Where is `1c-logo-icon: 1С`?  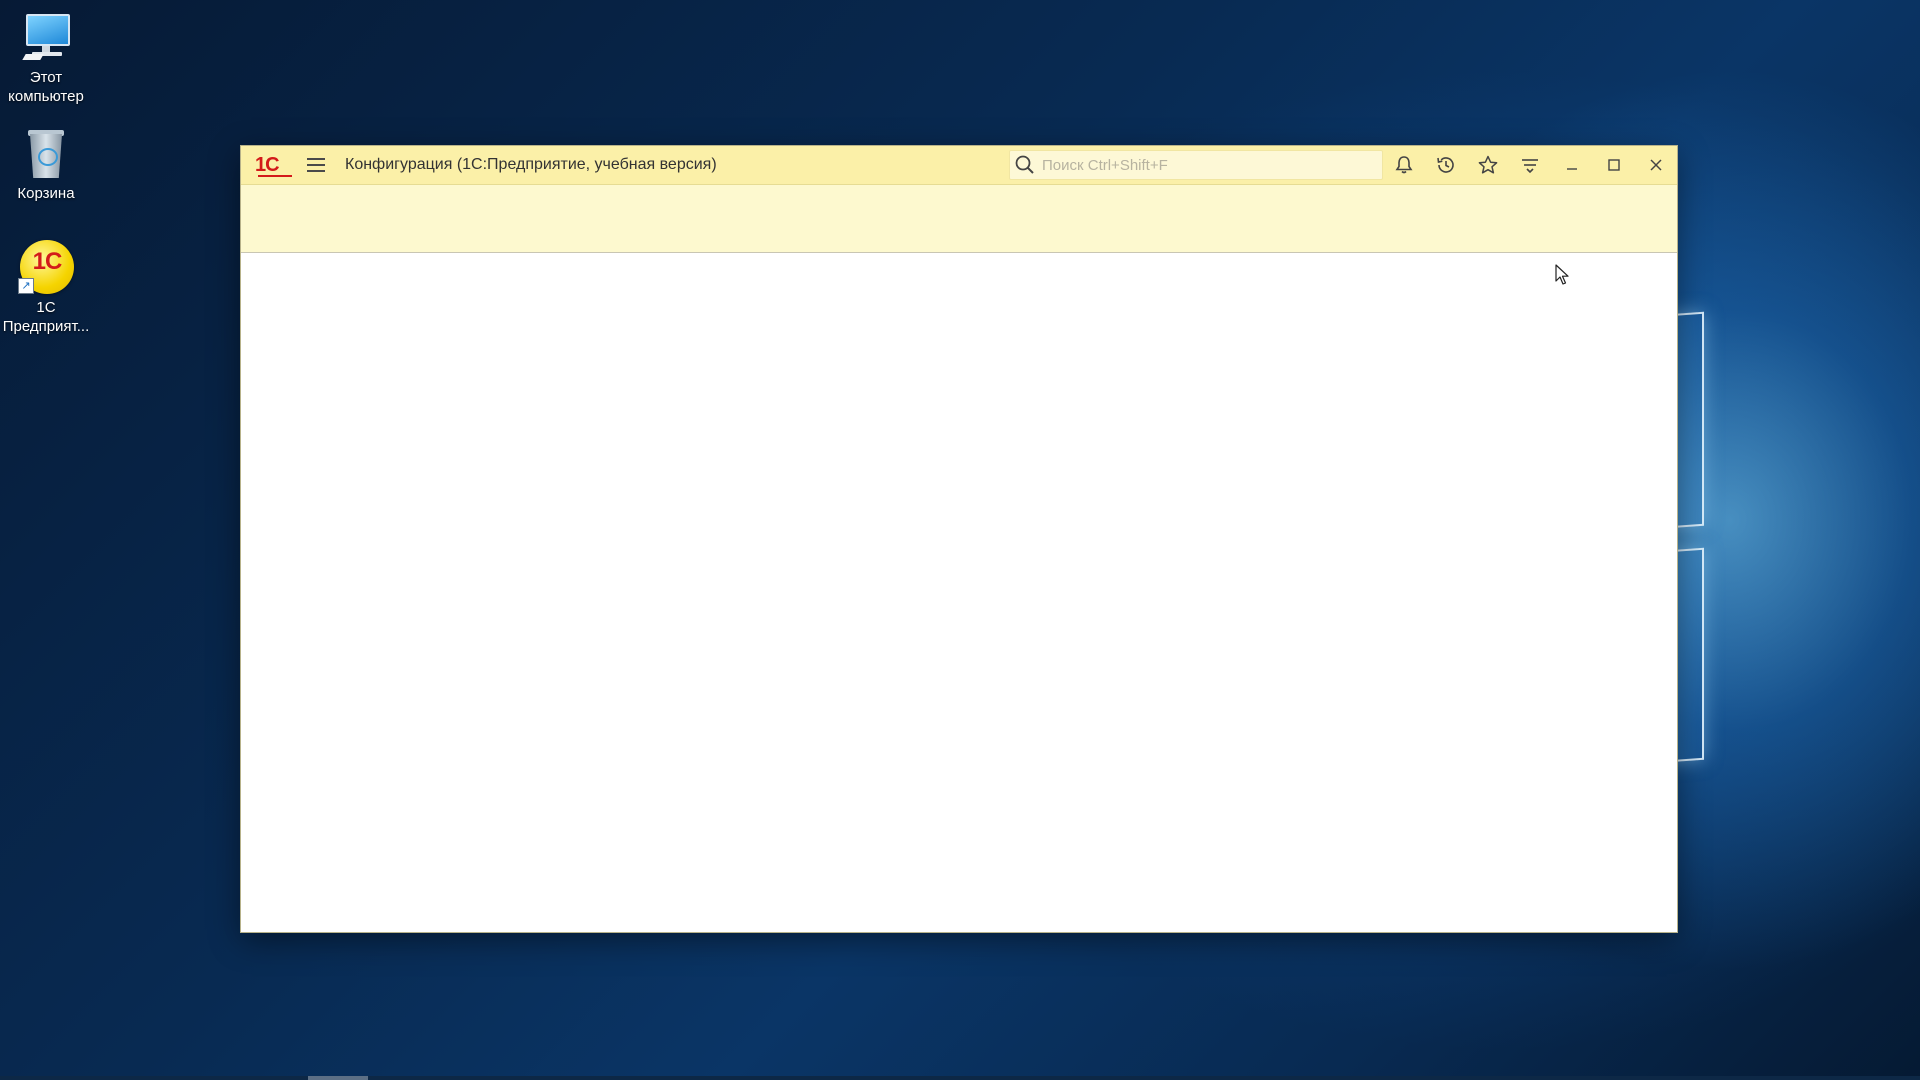
1c-logo-icon: 1С is located at coordinates (274, 165).